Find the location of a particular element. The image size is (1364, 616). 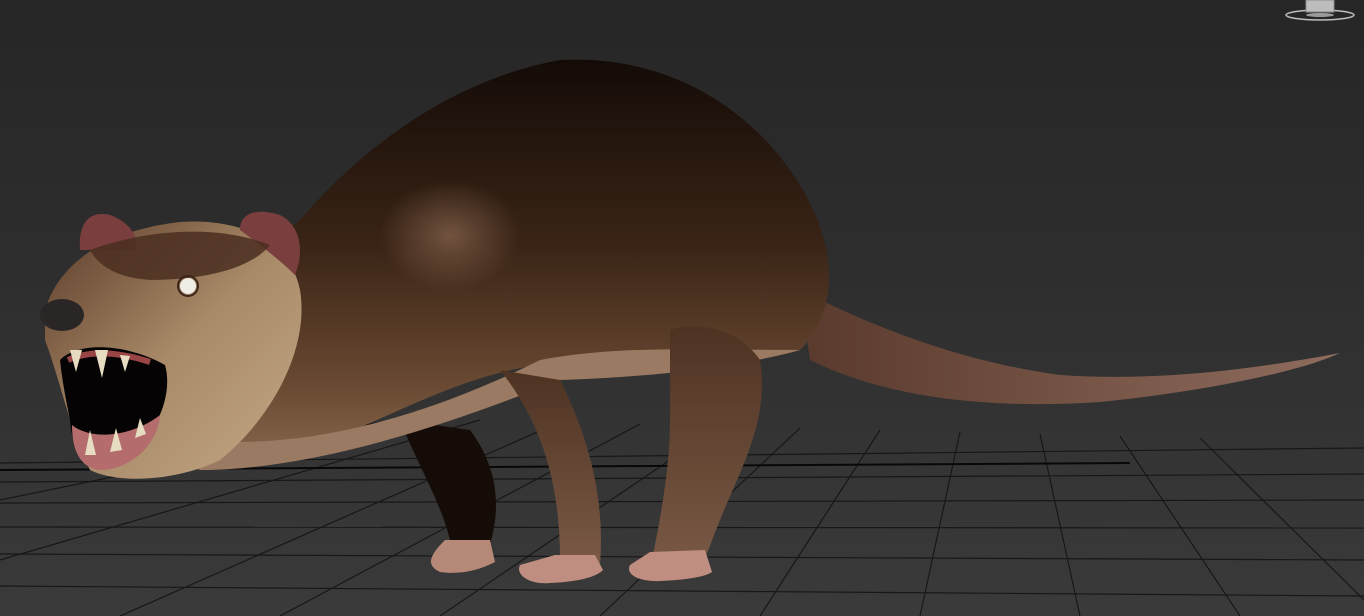

near-front-paw is located at coordinates (561, 569).